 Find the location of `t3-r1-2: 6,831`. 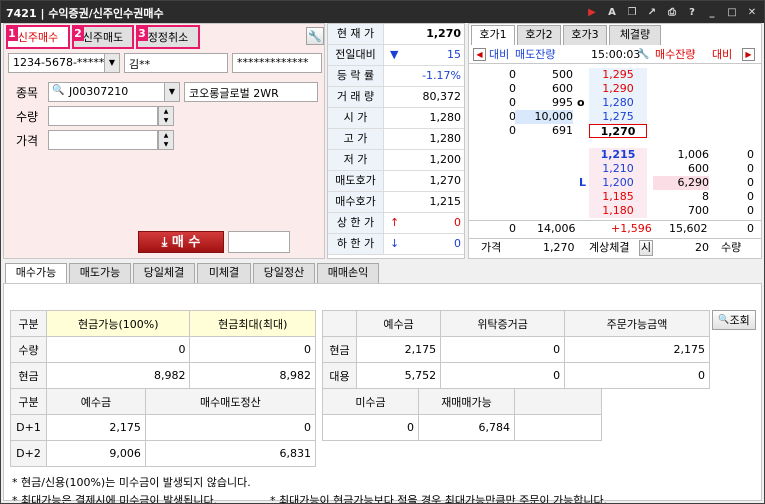

t3-r1-2: 6,831 is located at coordinates (230, 453).